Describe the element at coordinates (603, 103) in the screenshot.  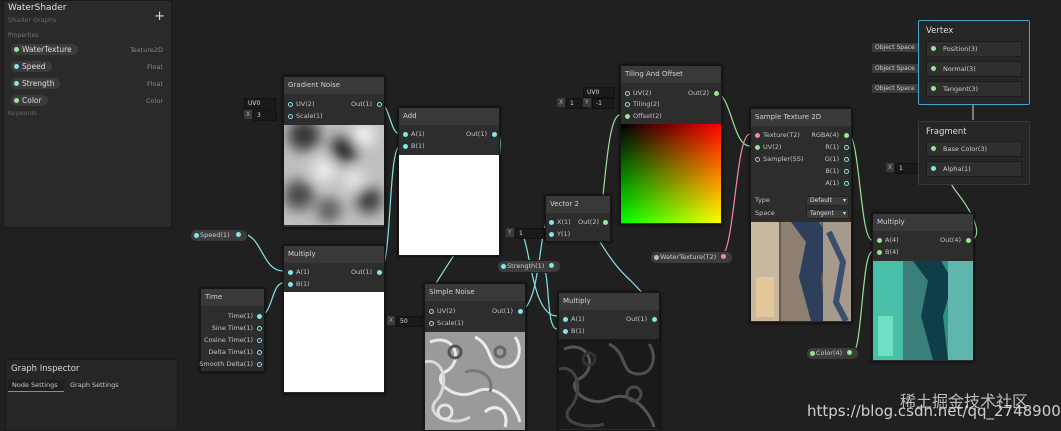
I see `tiling-y-input: -1` at that location.